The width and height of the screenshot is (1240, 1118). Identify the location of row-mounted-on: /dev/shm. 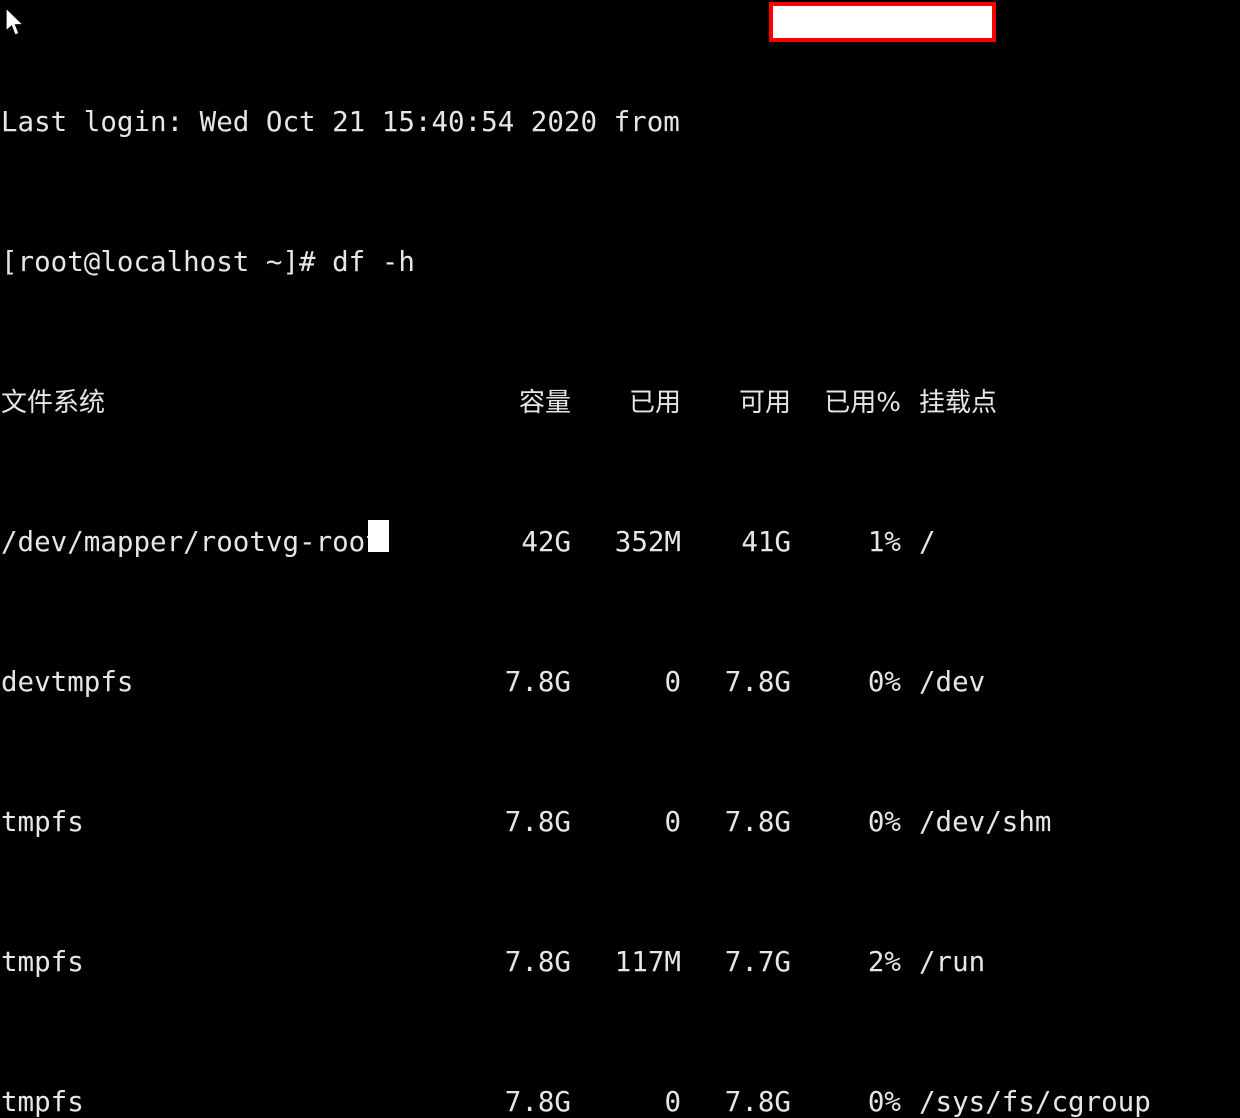
(985, 822).